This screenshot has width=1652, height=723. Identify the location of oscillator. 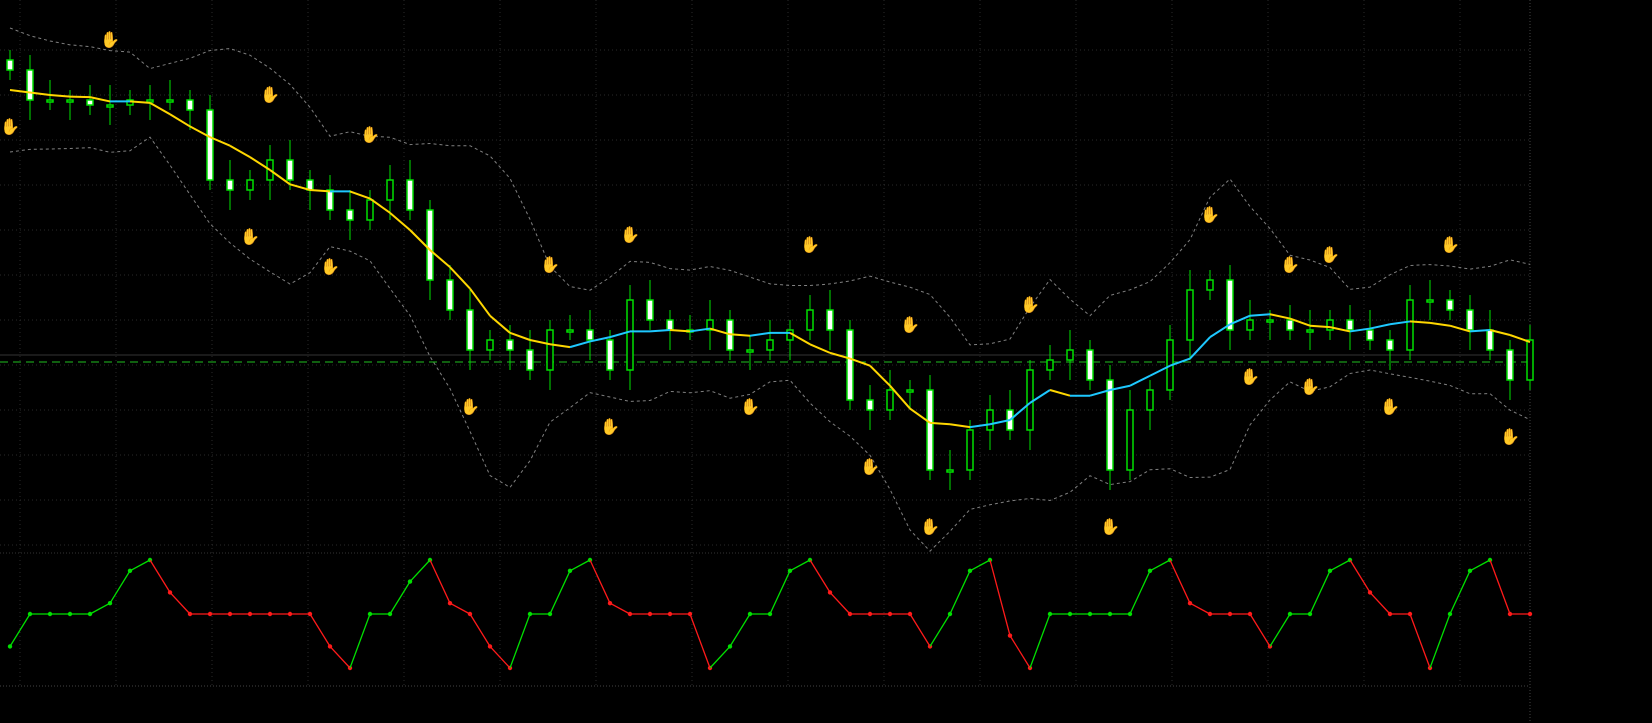
(770, 614).